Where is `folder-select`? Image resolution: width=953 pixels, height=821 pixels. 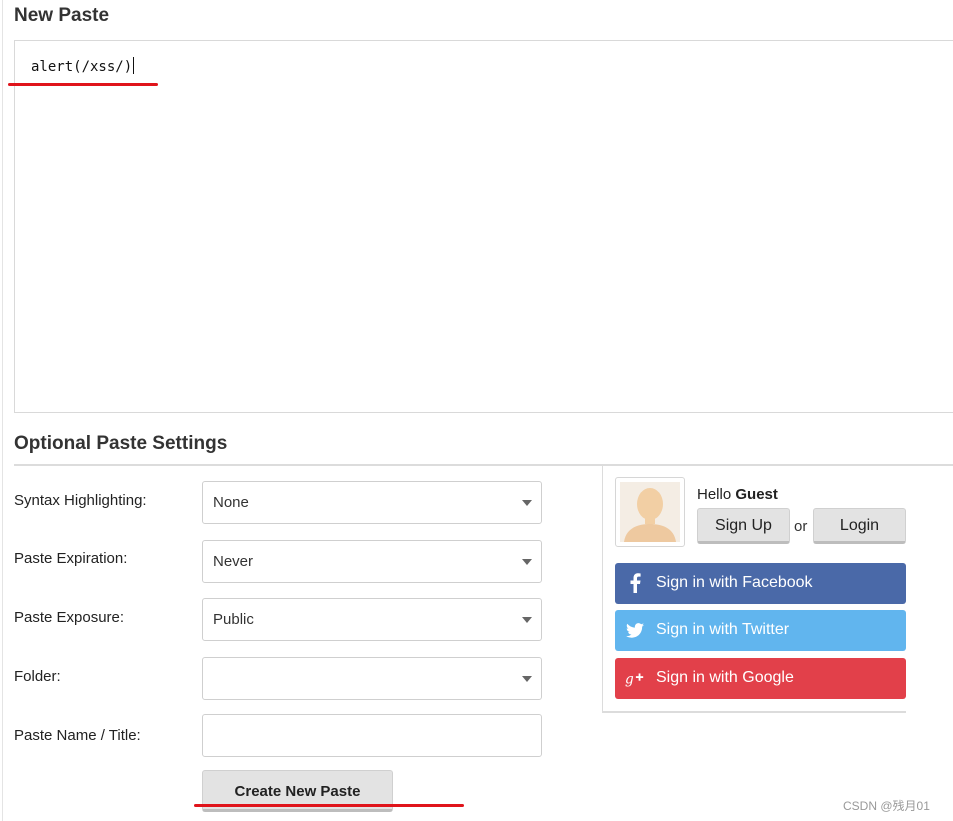 folder-select is located at coordinates (372, 678).